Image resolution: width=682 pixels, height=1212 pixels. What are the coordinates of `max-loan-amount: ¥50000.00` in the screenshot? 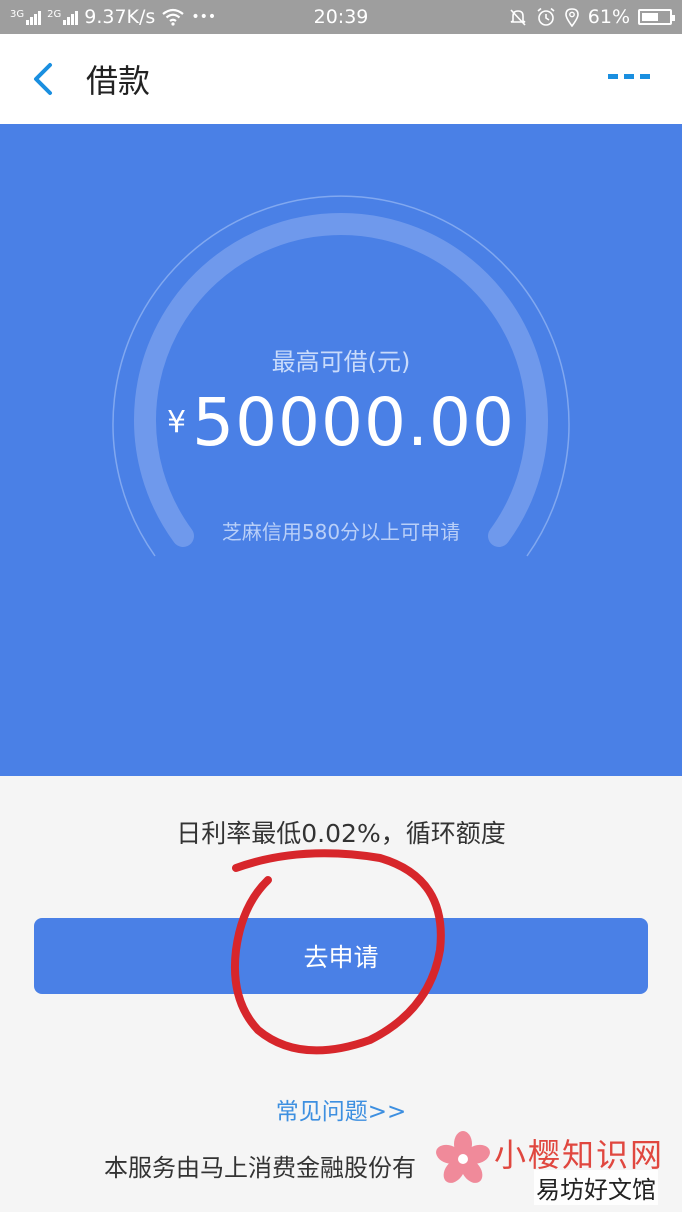 It's located at (341, 422).